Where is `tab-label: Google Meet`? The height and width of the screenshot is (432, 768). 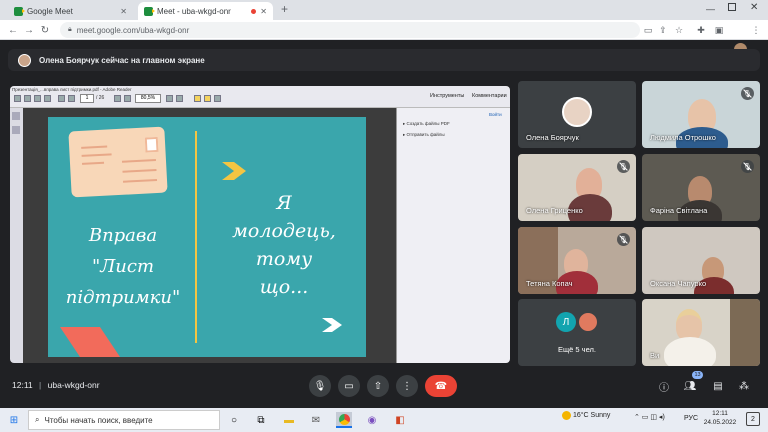 tab-label: Google Meet is located at coordinates (50, 11).